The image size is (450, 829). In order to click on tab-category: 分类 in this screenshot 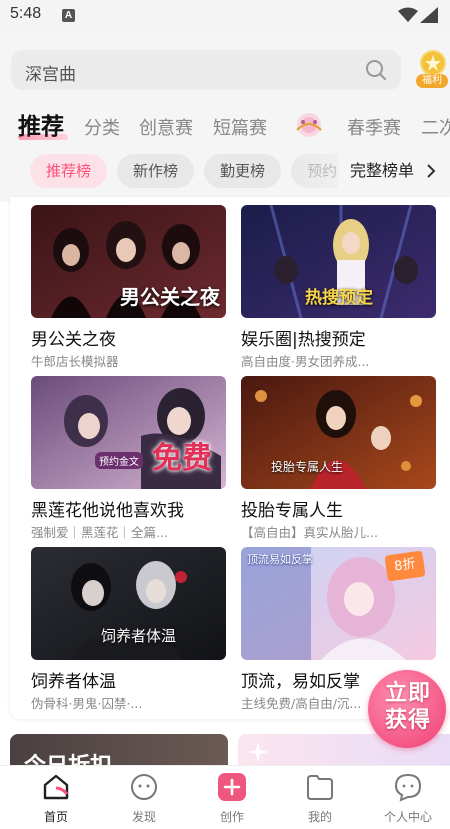, I will do `click(102, 127)`.